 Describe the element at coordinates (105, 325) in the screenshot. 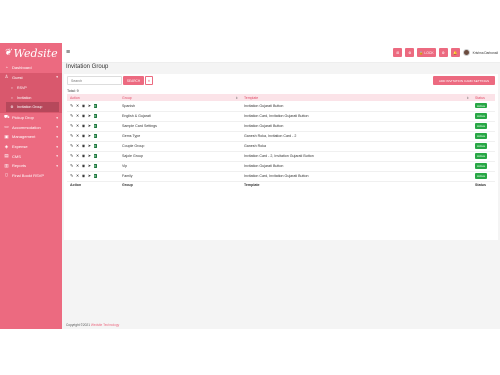

I see `footer-brand-link: Wedsite Technology` at that location.